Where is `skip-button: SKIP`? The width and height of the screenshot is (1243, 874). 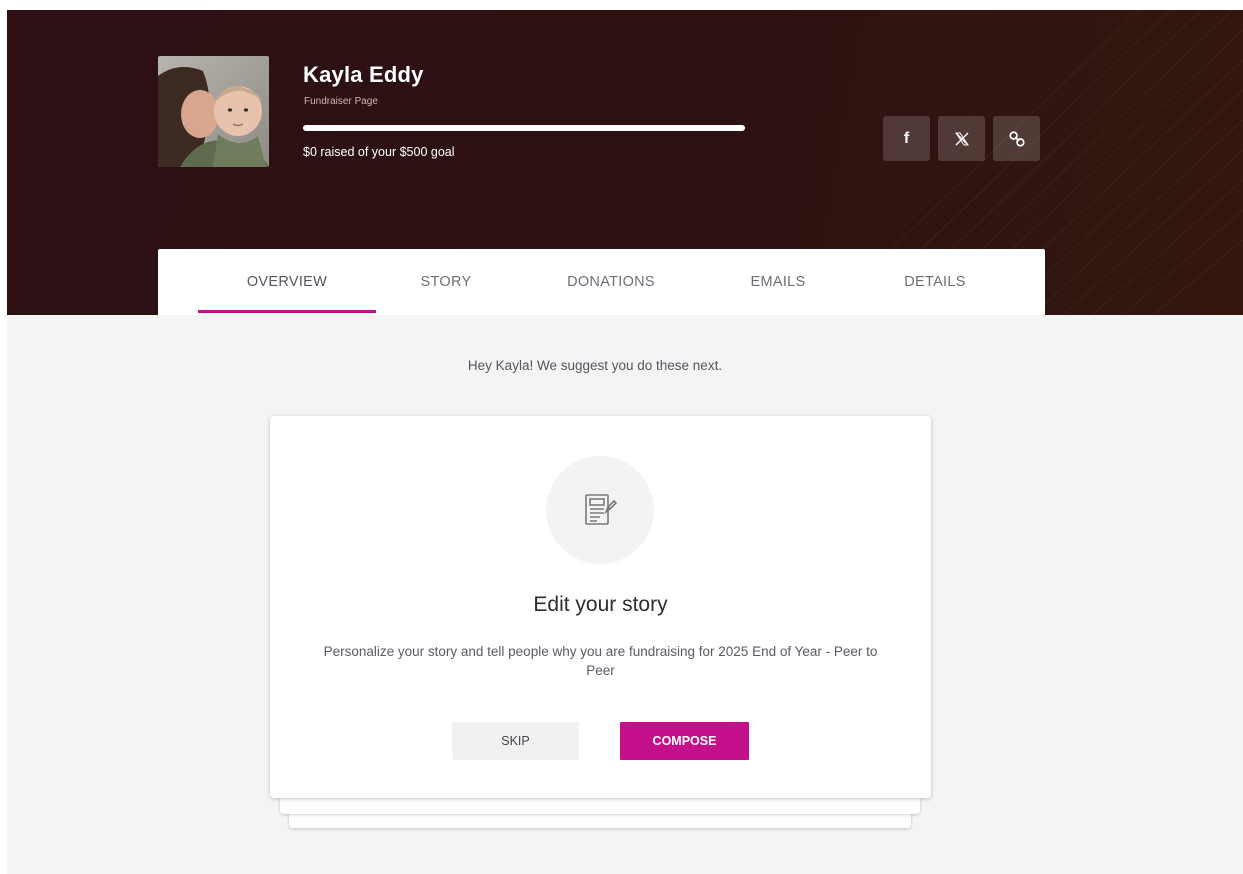
skip-button: SKIP is located at coordinates (515, 741).